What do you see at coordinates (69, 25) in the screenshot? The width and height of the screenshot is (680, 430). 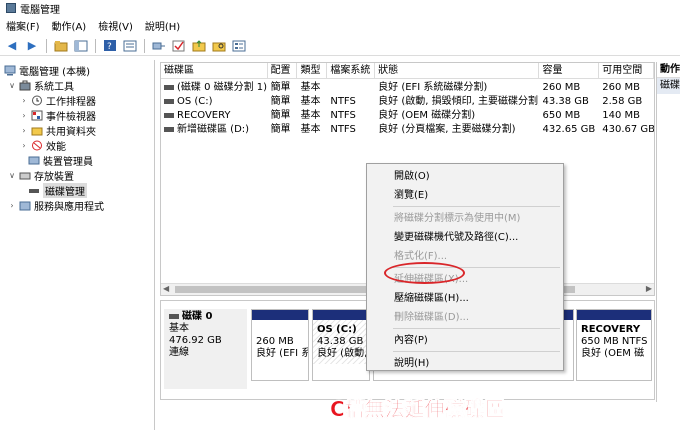 I see `menu-action: 動作(A)` at bounding box center [69, 25].